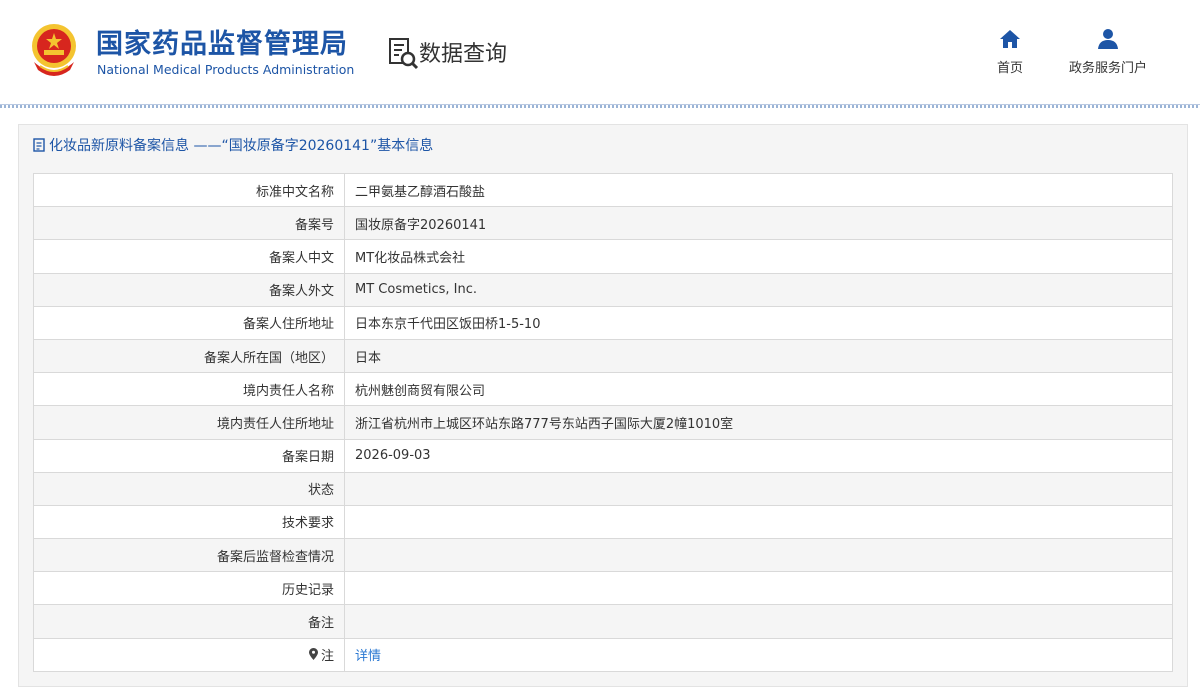 The height and width of the screenshot is (700, 1200). I want to click on row-label: 境内责任人名称, so click(189, 389).